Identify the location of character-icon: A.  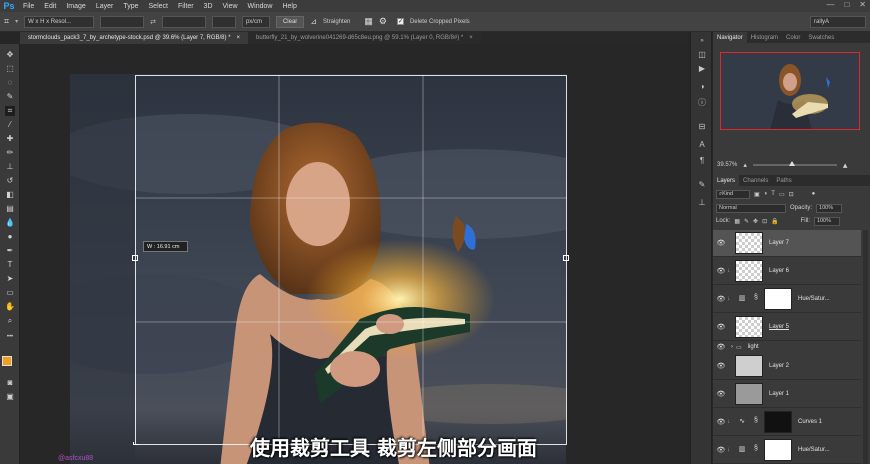
(702, 145).